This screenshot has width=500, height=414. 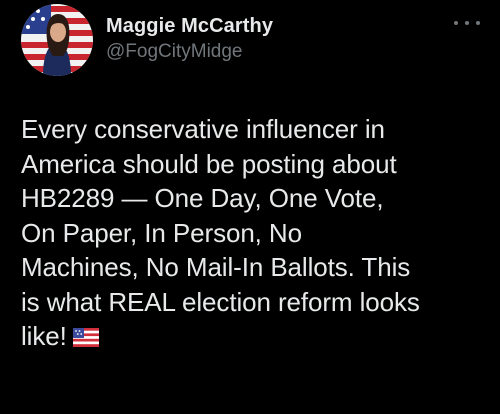 I want to click on author-block: Maggie McCarthy @FogCityMidge, so click(x=189, y=39).